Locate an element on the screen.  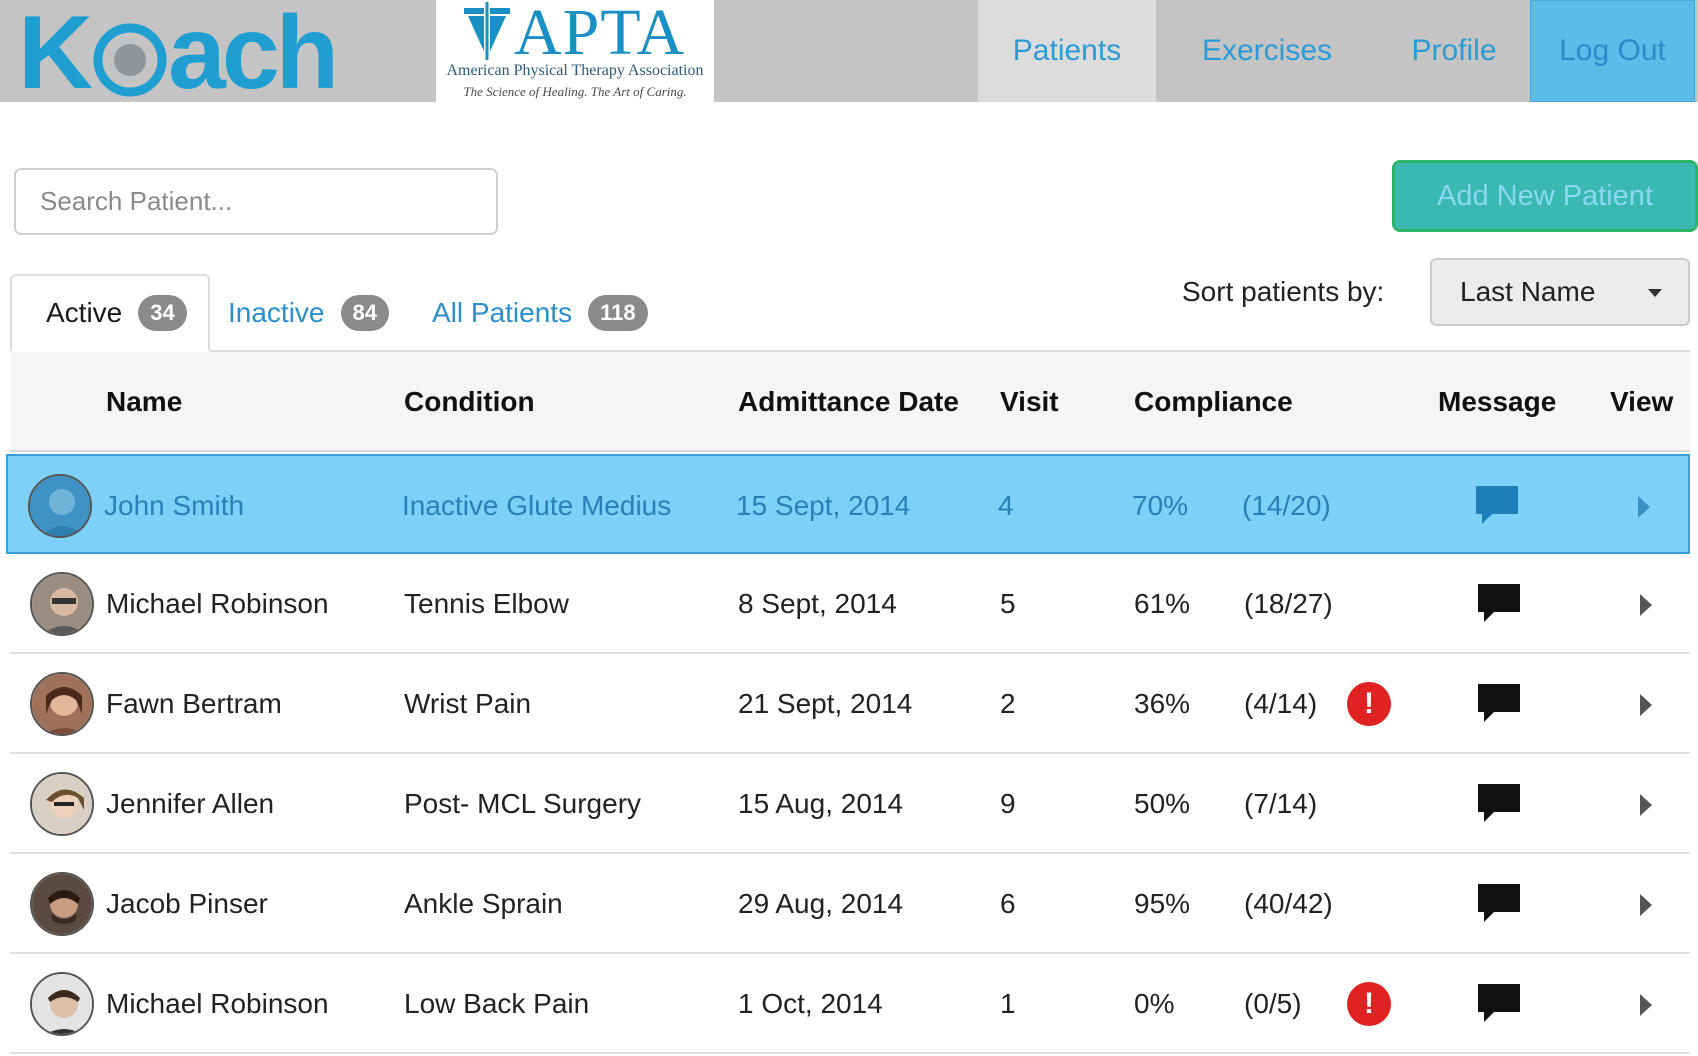
admittance-date: 8 Sept, 2014 is located at coordinates (817, 603).